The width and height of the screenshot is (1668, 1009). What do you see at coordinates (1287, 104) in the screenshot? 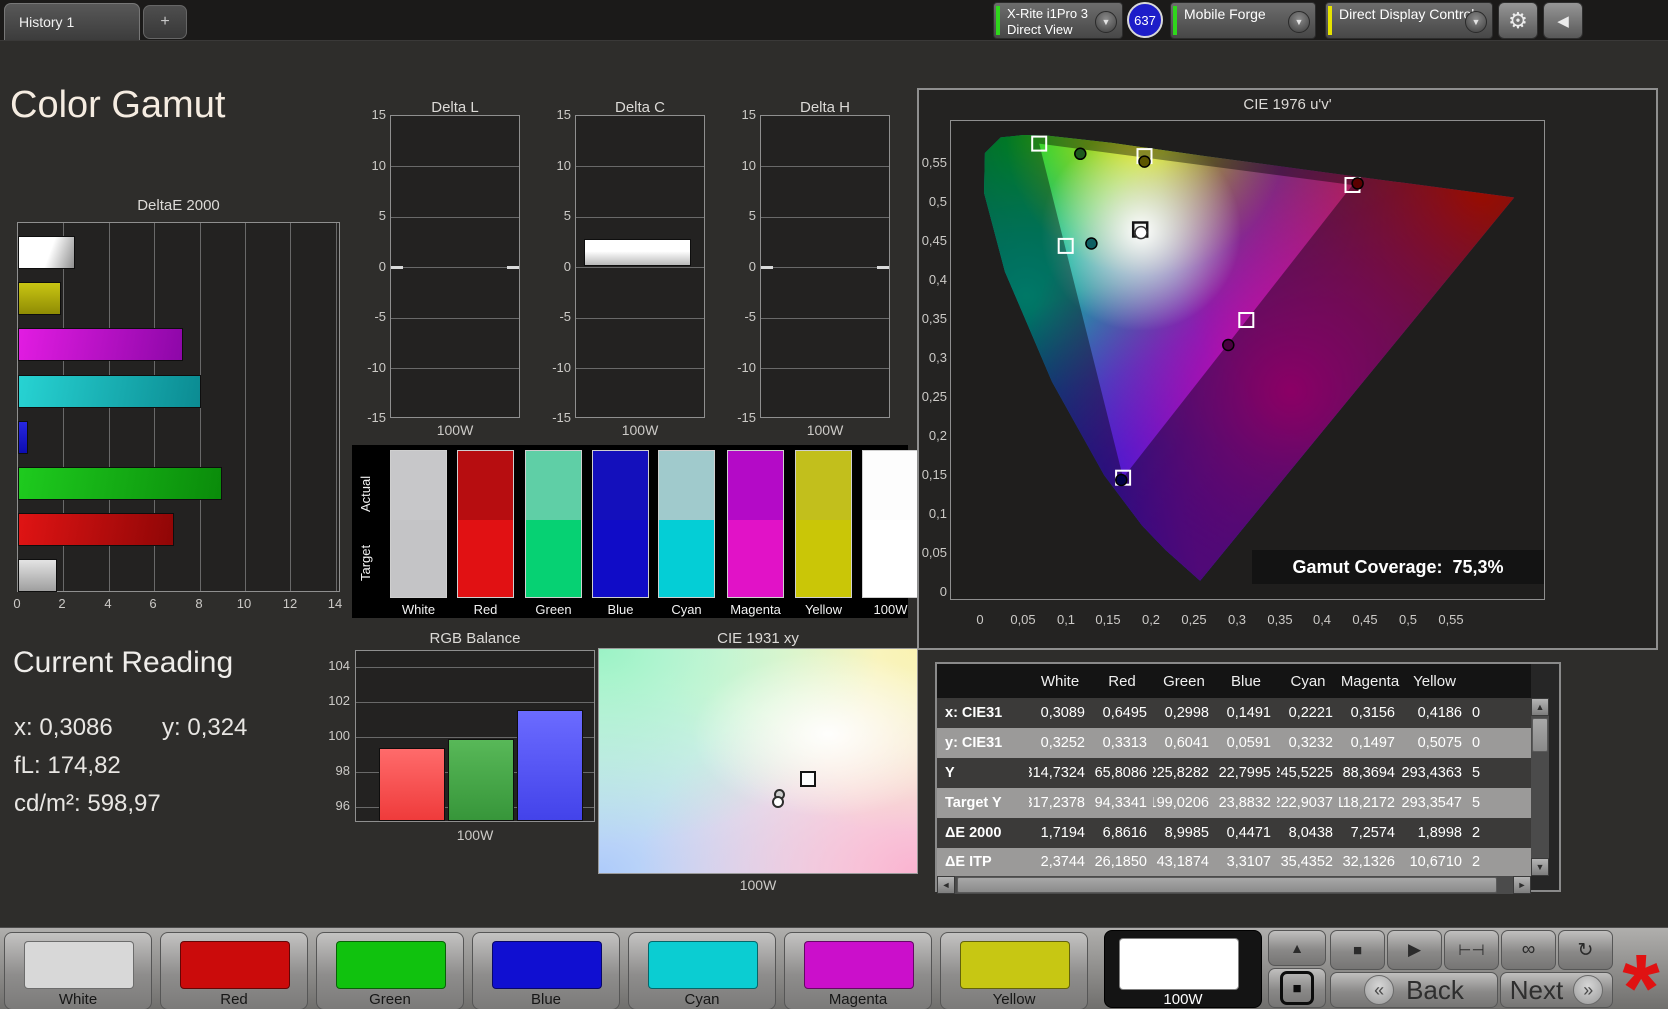
I see `cie1976-title: CIE 1976 u'v'` at bounding box center [1287, 104].